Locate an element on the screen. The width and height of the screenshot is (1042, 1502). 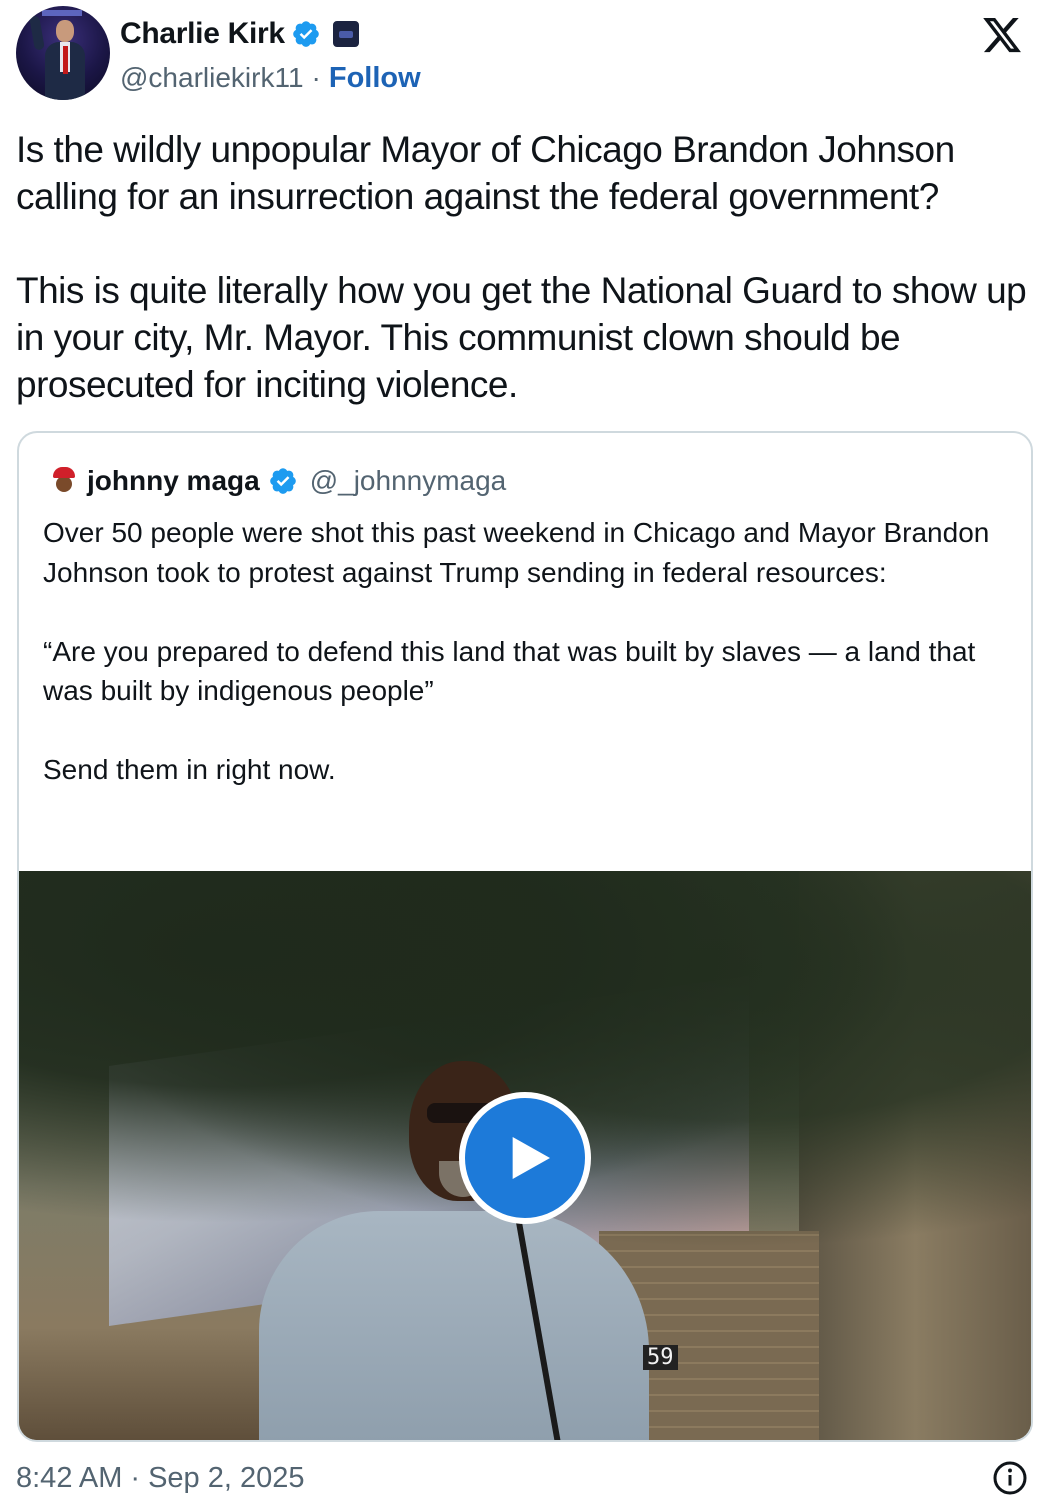
video-thumbnail-speaker is located at coordinates (454, 1245).